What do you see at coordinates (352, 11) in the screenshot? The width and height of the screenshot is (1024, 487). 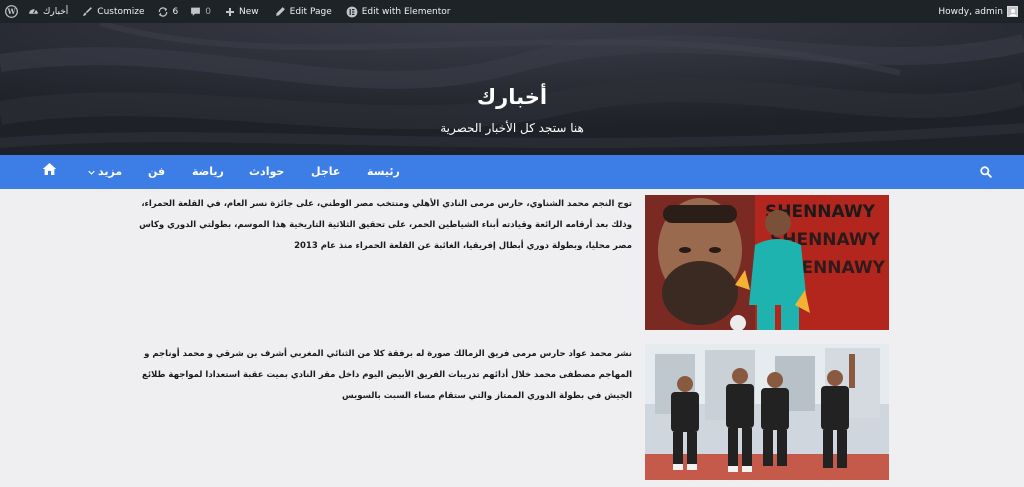 I see `elementor-icon` at bounding box center [352, 11].